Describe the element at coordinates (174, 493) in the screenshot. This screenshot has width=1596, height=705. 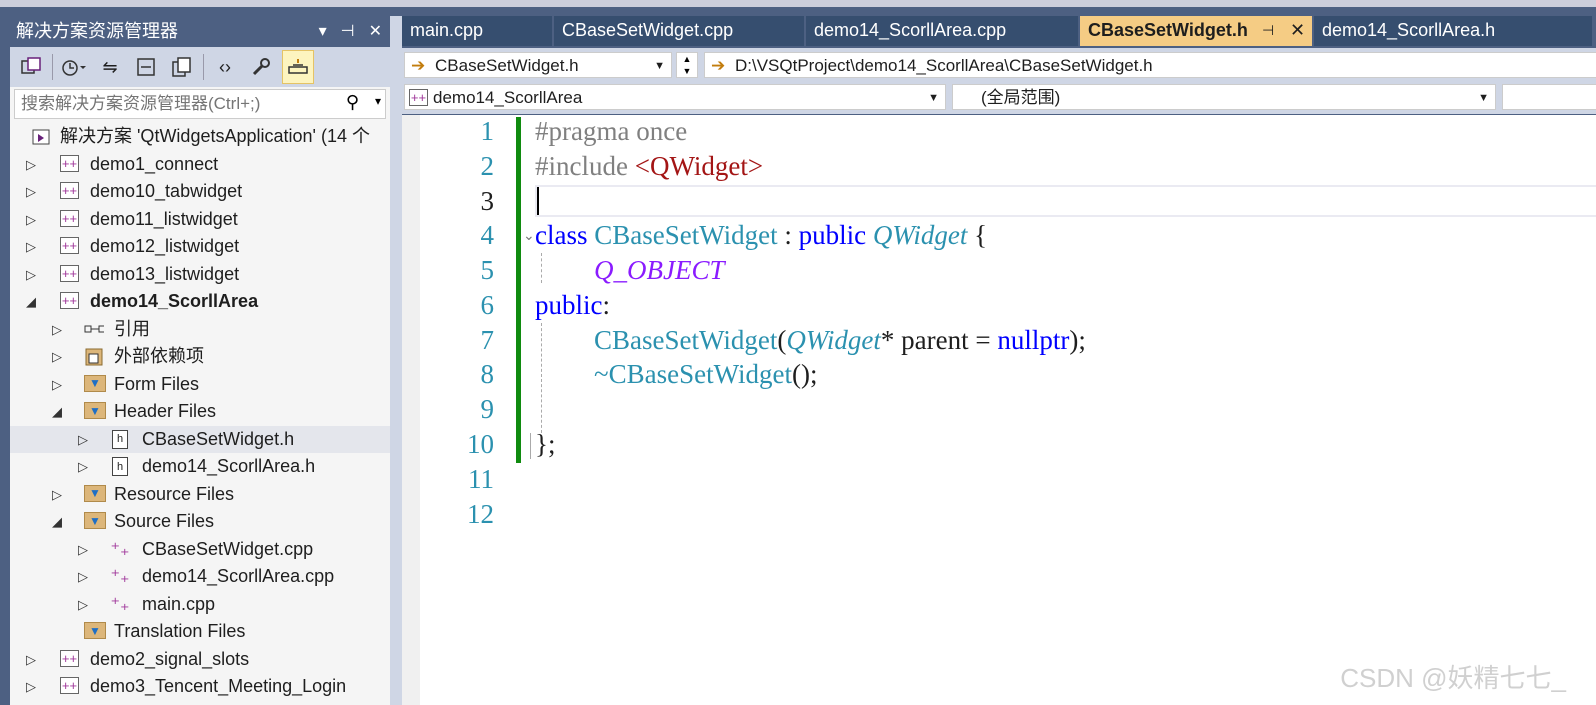
I see `tree-item-label: Resource Files` at that location.